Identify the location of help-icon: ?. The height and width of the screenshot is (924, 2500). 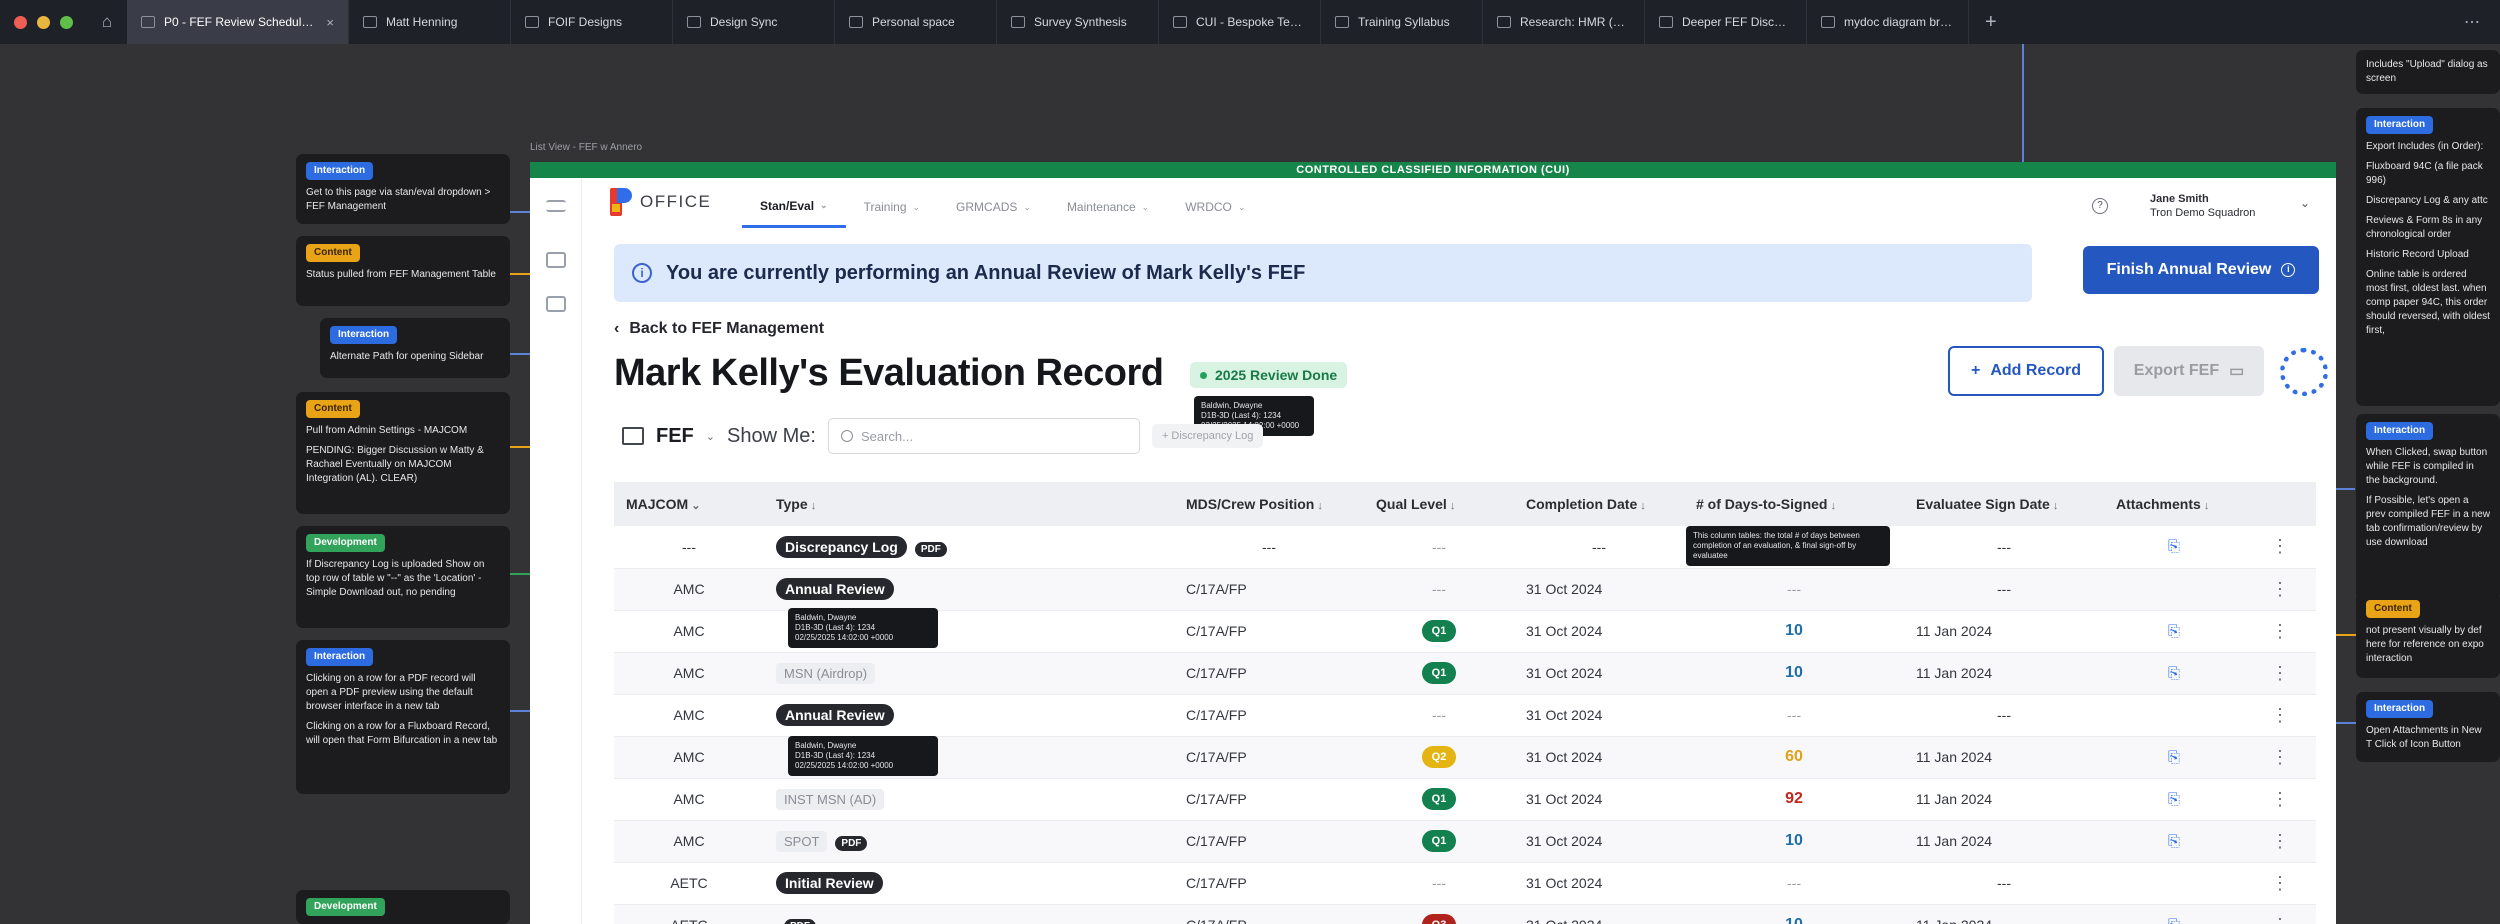
(2100, 206).